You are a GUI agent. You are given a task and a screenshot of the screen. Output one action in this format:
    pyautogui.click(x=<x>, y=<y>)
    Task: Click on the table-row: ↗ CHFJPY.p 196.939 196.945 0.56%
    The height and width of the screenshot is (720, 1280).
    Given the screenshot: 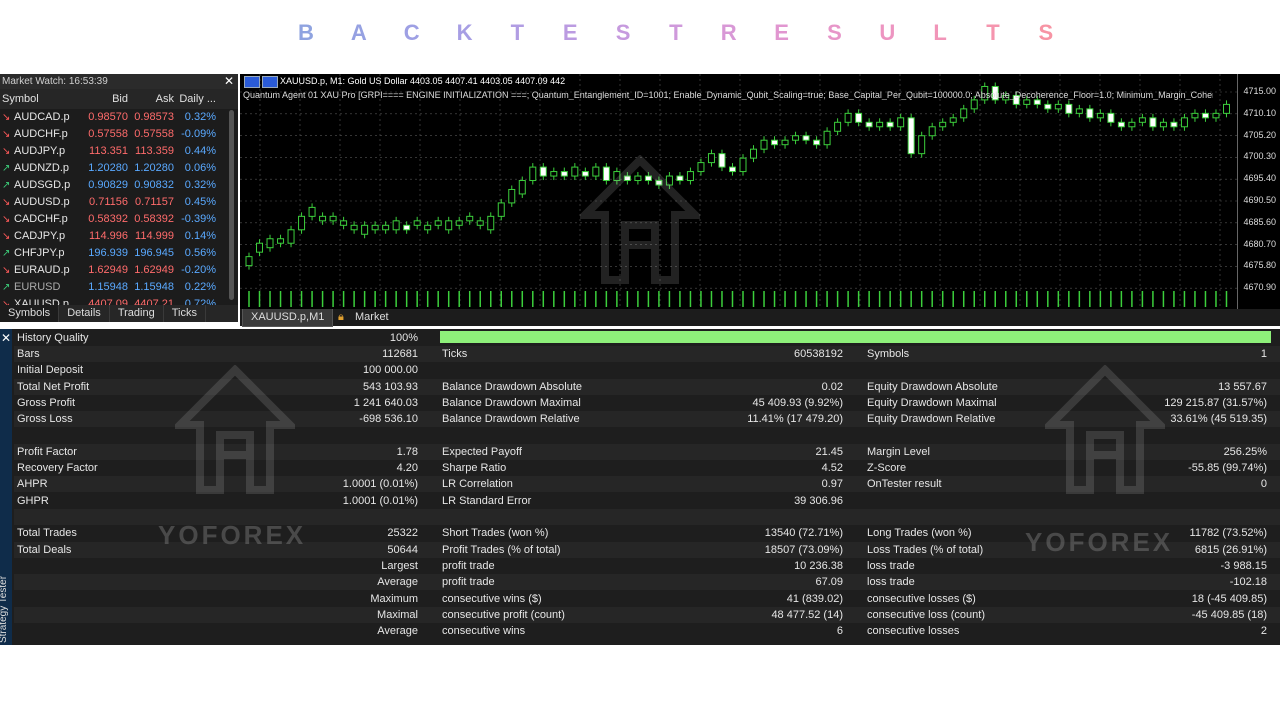 What is the action you would take?
    pyautogui.click(x=119, y=253)
    